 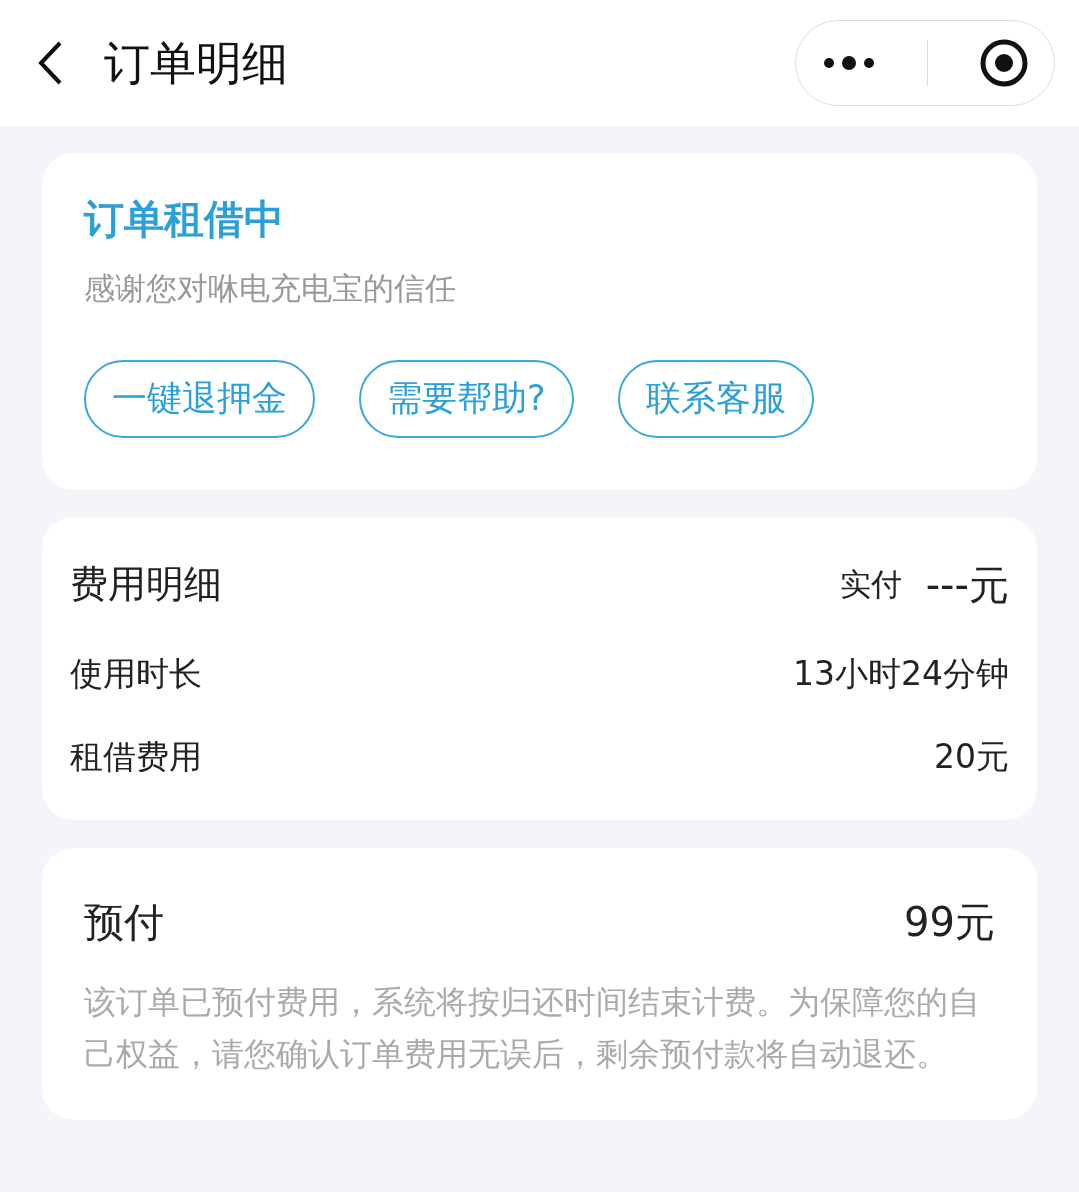 I want to click on row-label: 使用时长, so click(x=136, y=673).